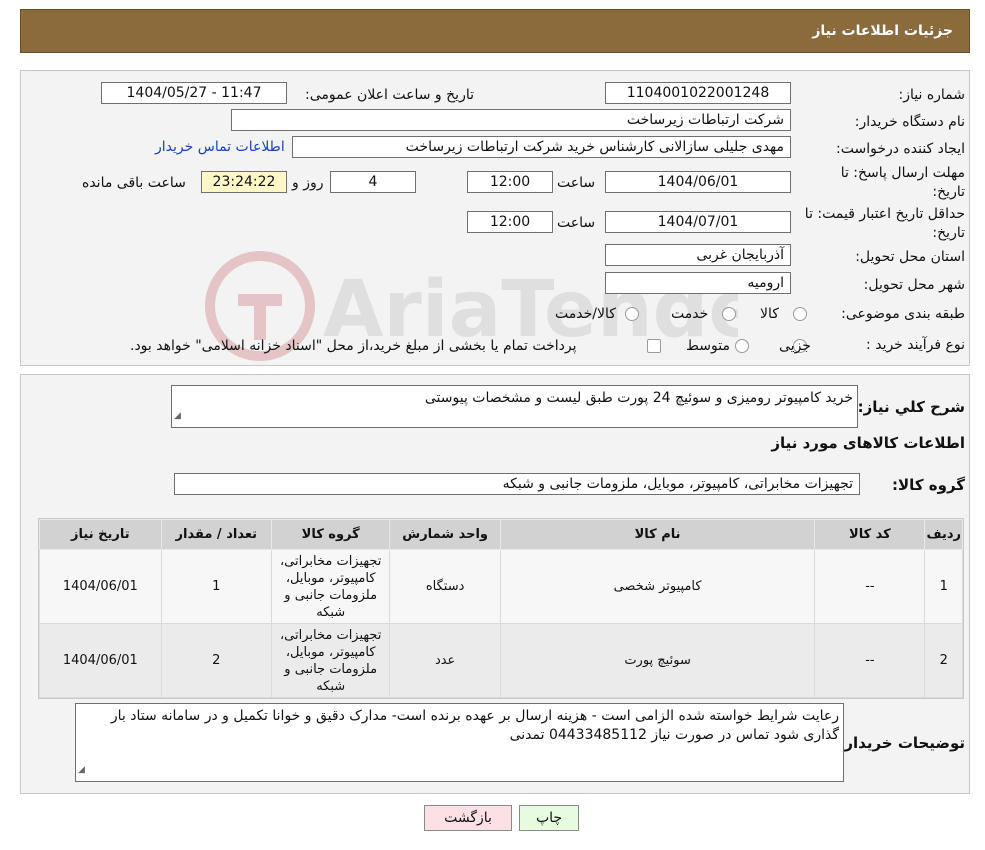 The image size is (985, 850). I want to click on print-button: چاپ, so click(549, 818).